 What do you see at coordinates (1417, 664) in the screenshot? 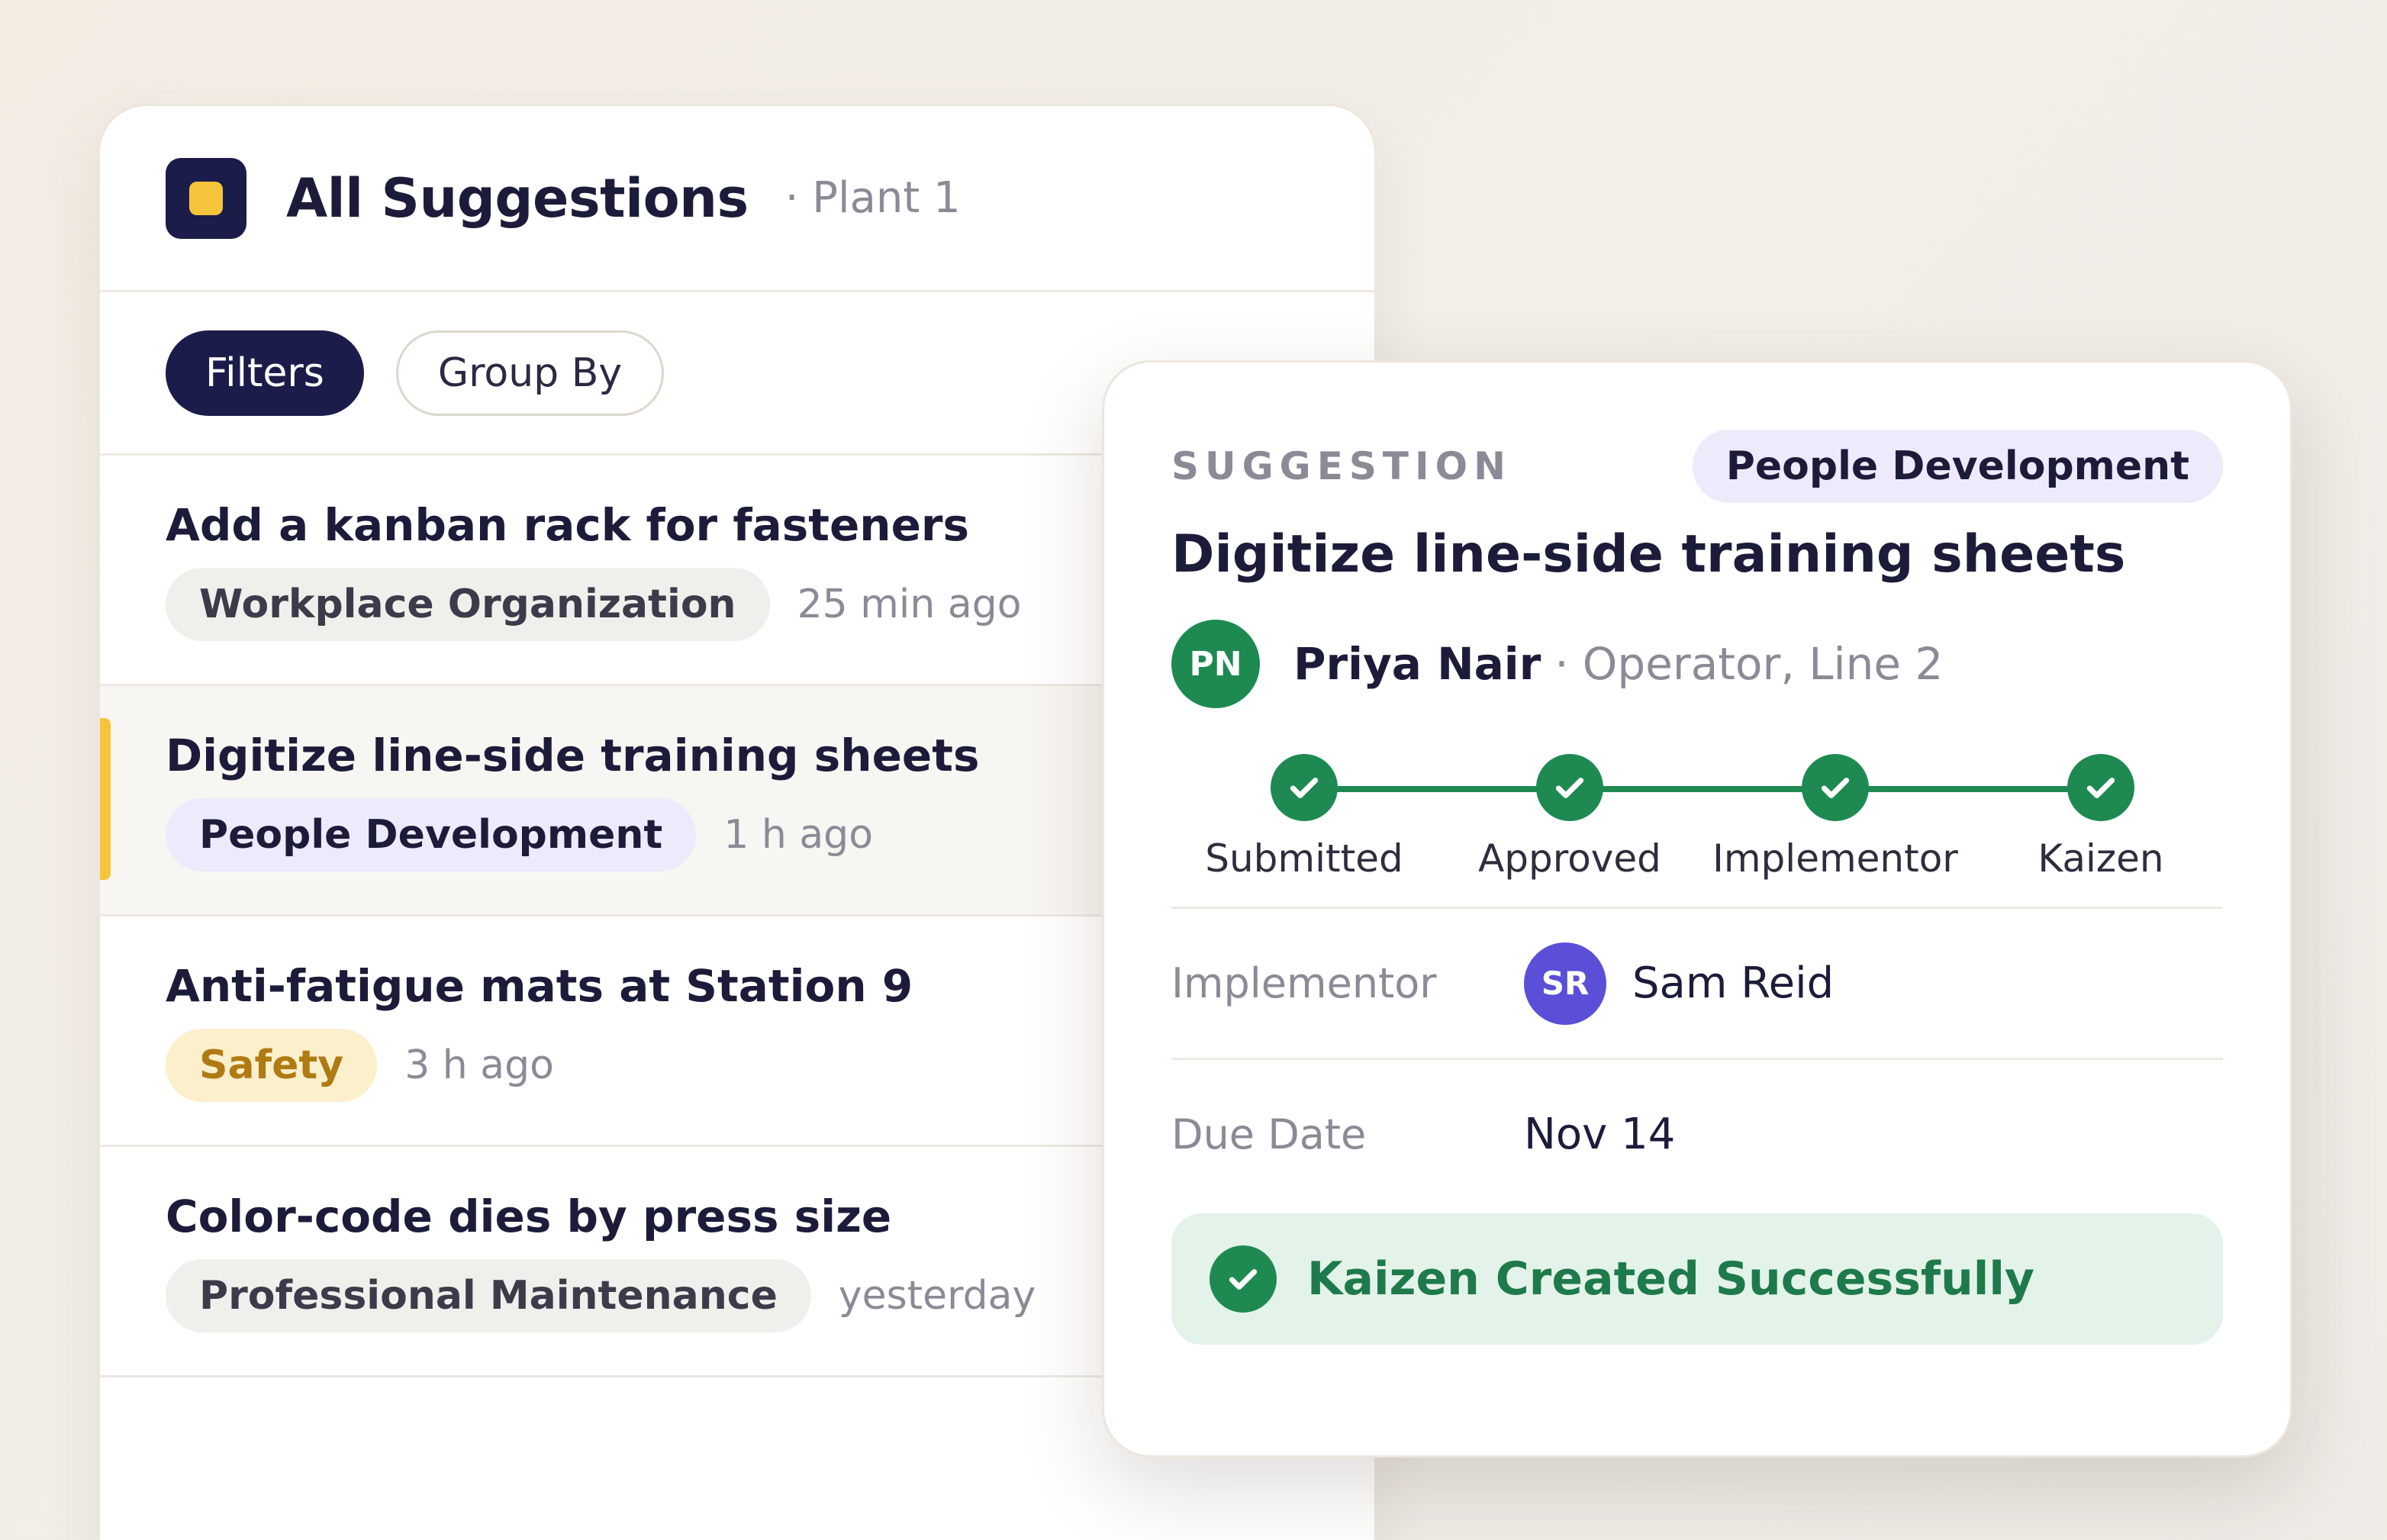
I see `author-name: Priya Nair` at bounding box center [1417, 664].